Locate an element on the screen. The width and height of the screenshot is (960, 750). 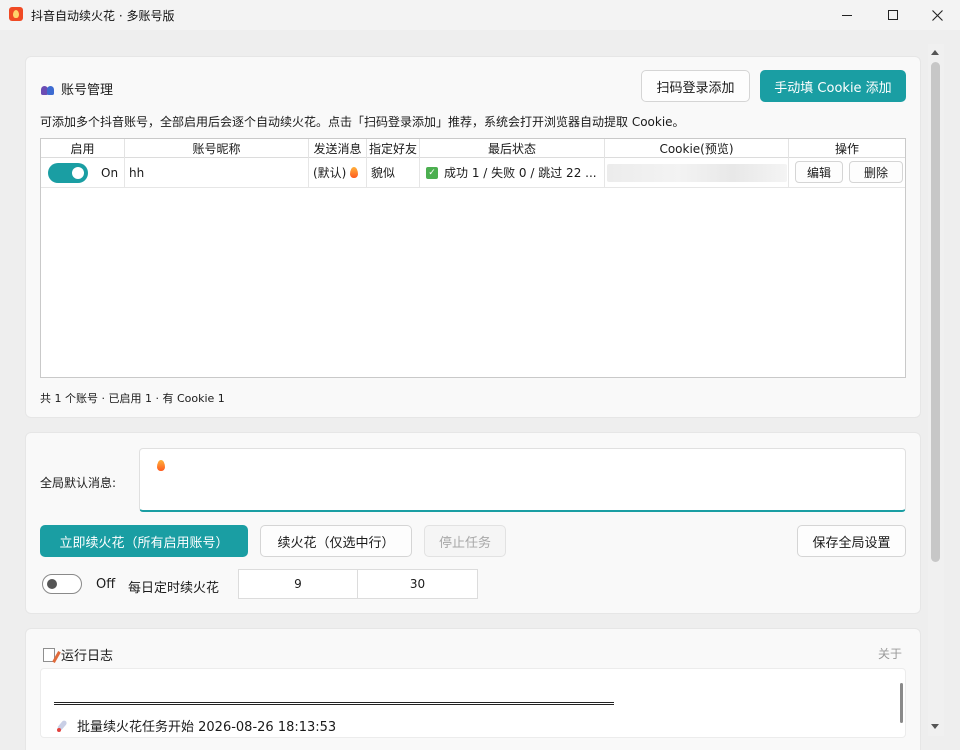
maximize-icon is located at coordinates (893, 15).